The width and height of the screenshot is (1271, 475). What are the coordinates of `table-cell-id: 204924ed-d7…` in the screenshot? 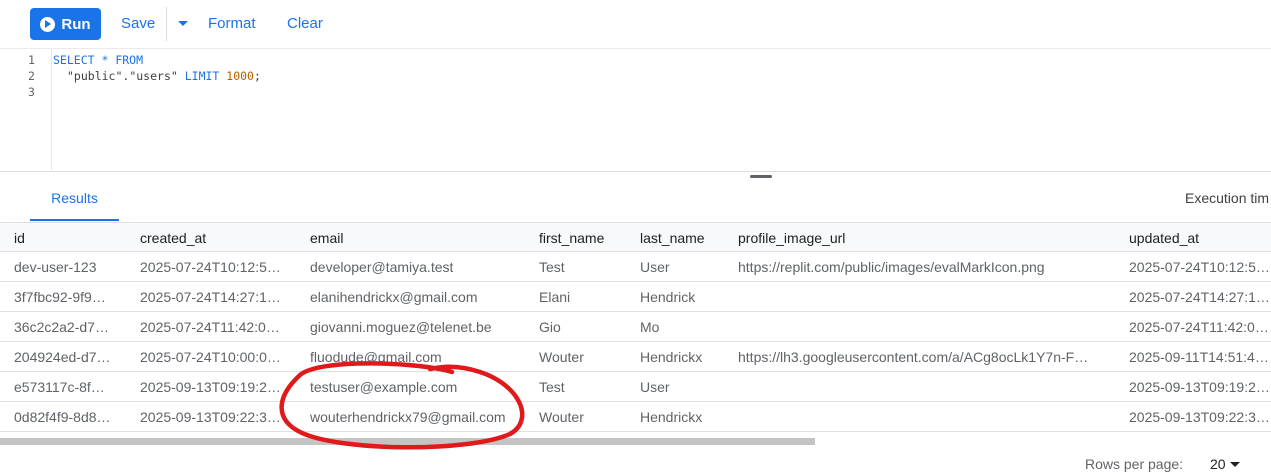 It's located at (62, 357).